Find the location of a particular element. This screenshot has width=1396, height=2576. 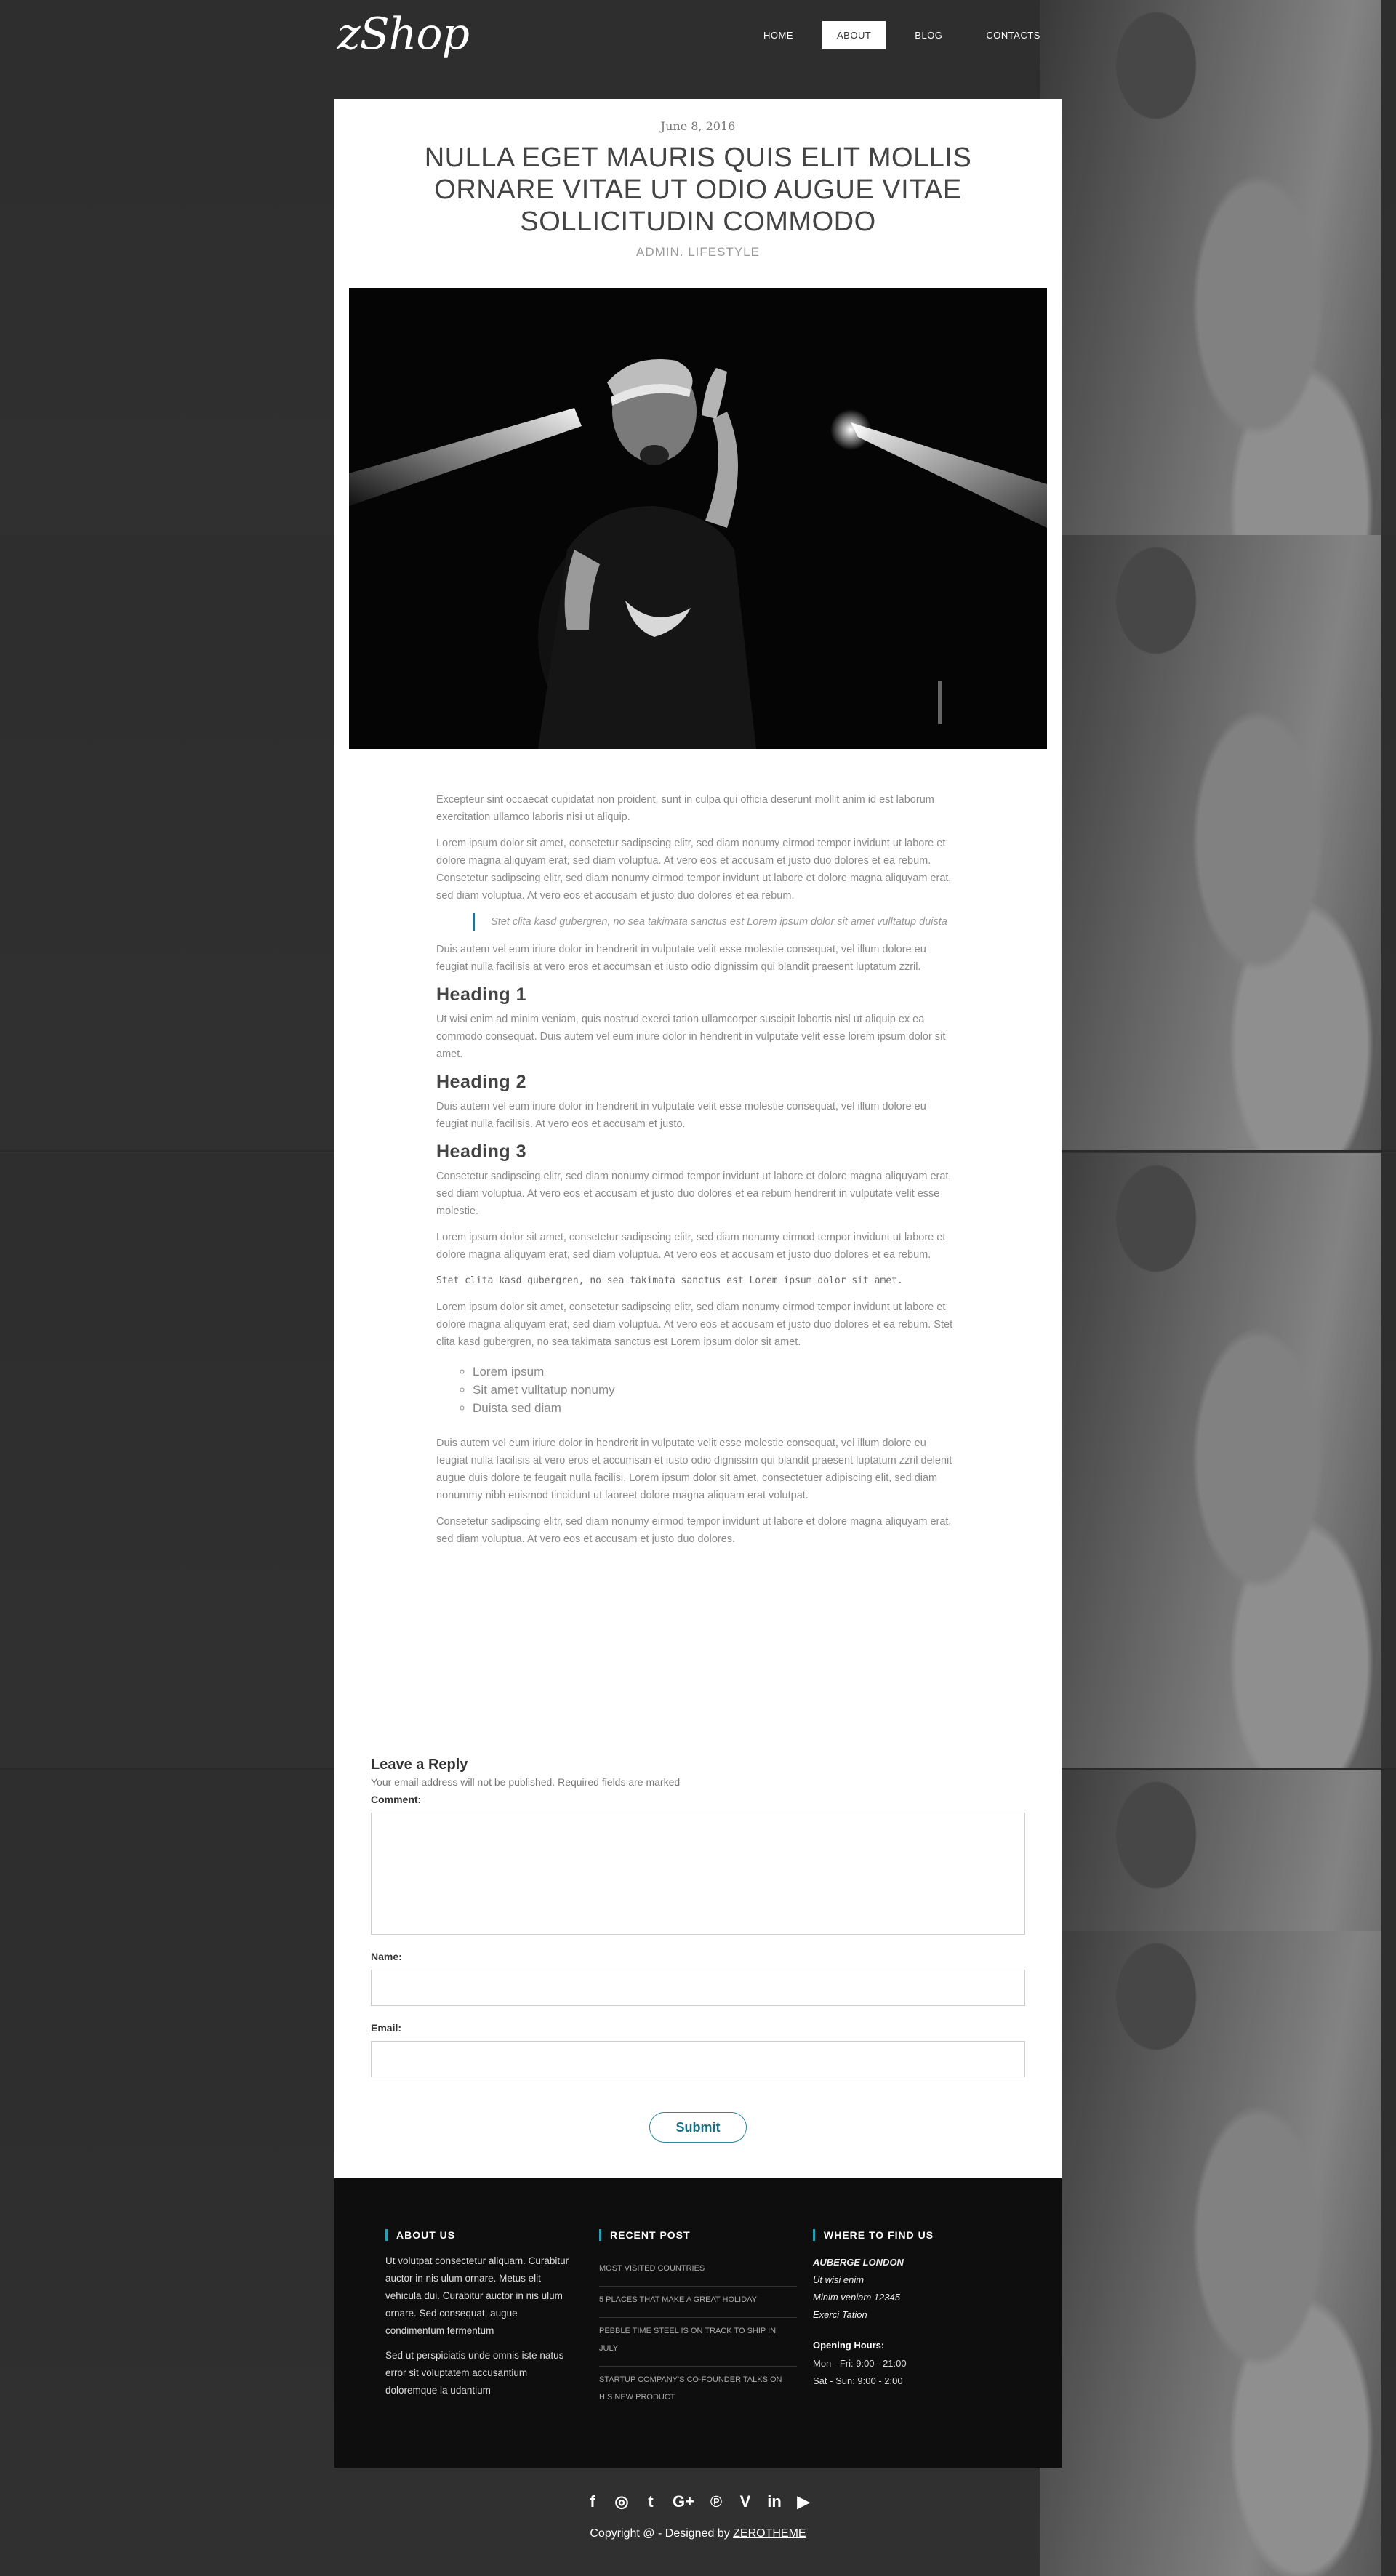

site-header: zShop HOME ABOUT BLOG CONTACTS is located at coordinates (698, 36).